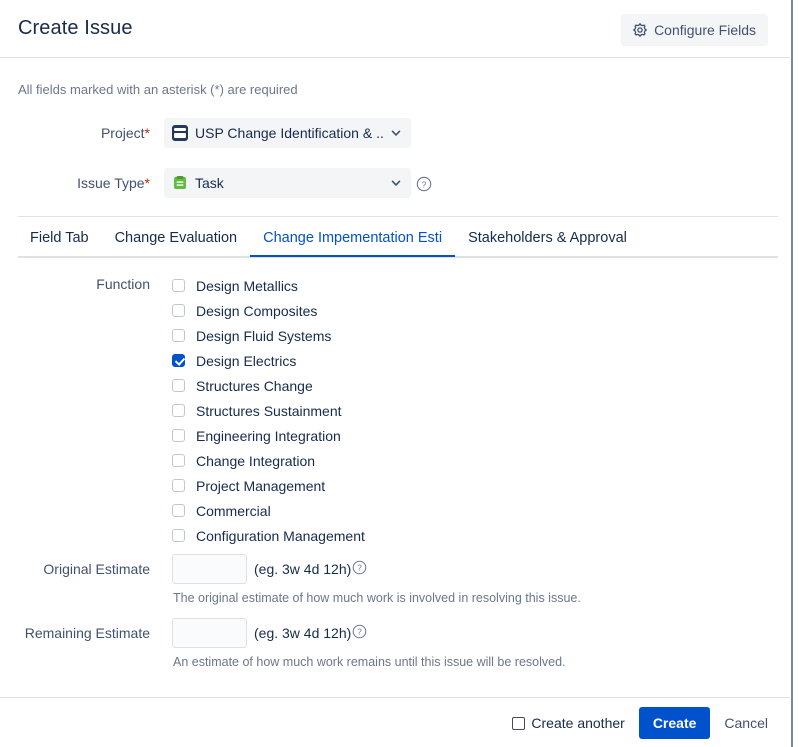 The height and width of the screenshot is (747, 799). What do you see at coordinates (209, 183) in the screenshot?
I see `issue-type-selected-value: Task` at bounding box center [209, 183].